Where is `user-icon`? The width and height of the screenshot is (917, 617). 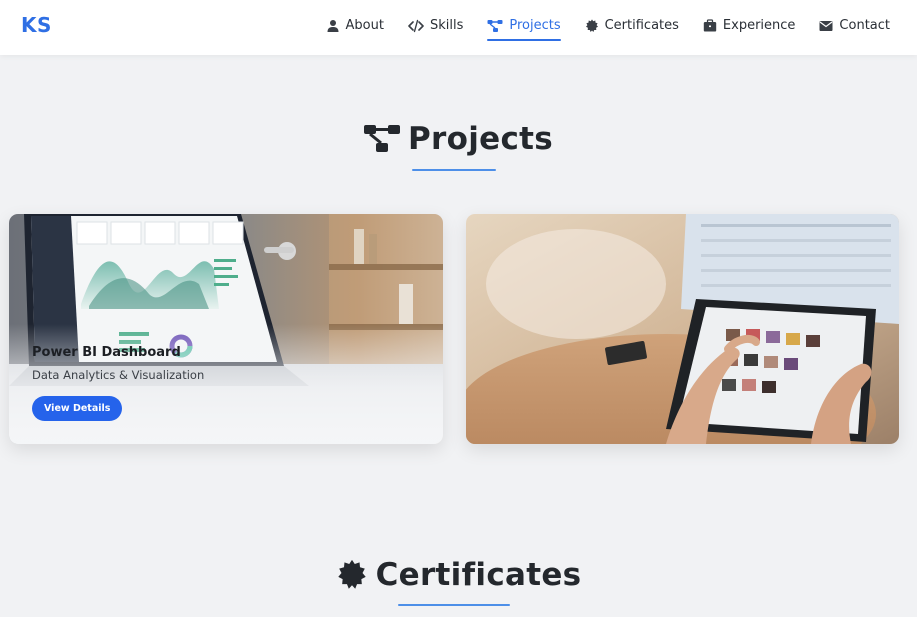
user-icon is located at coordinates (333, 25).